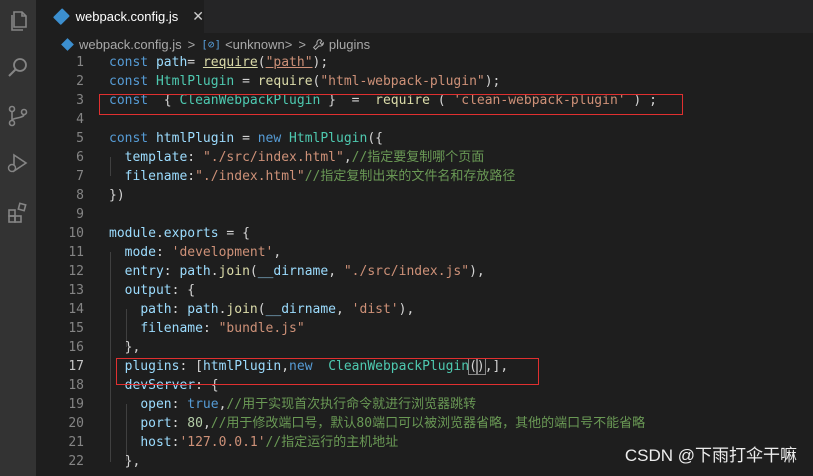  Describe the element at coordinates (222, 252) in the screenshot. I see `code-token: 'development'` at that location.